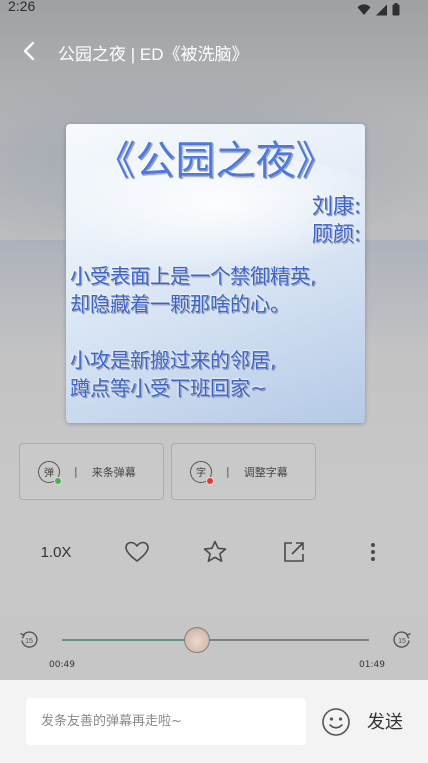  Describe the element at coordinates (336, 234) in the screenshot. I see `cover-name-2: 顾颜:` at that location.